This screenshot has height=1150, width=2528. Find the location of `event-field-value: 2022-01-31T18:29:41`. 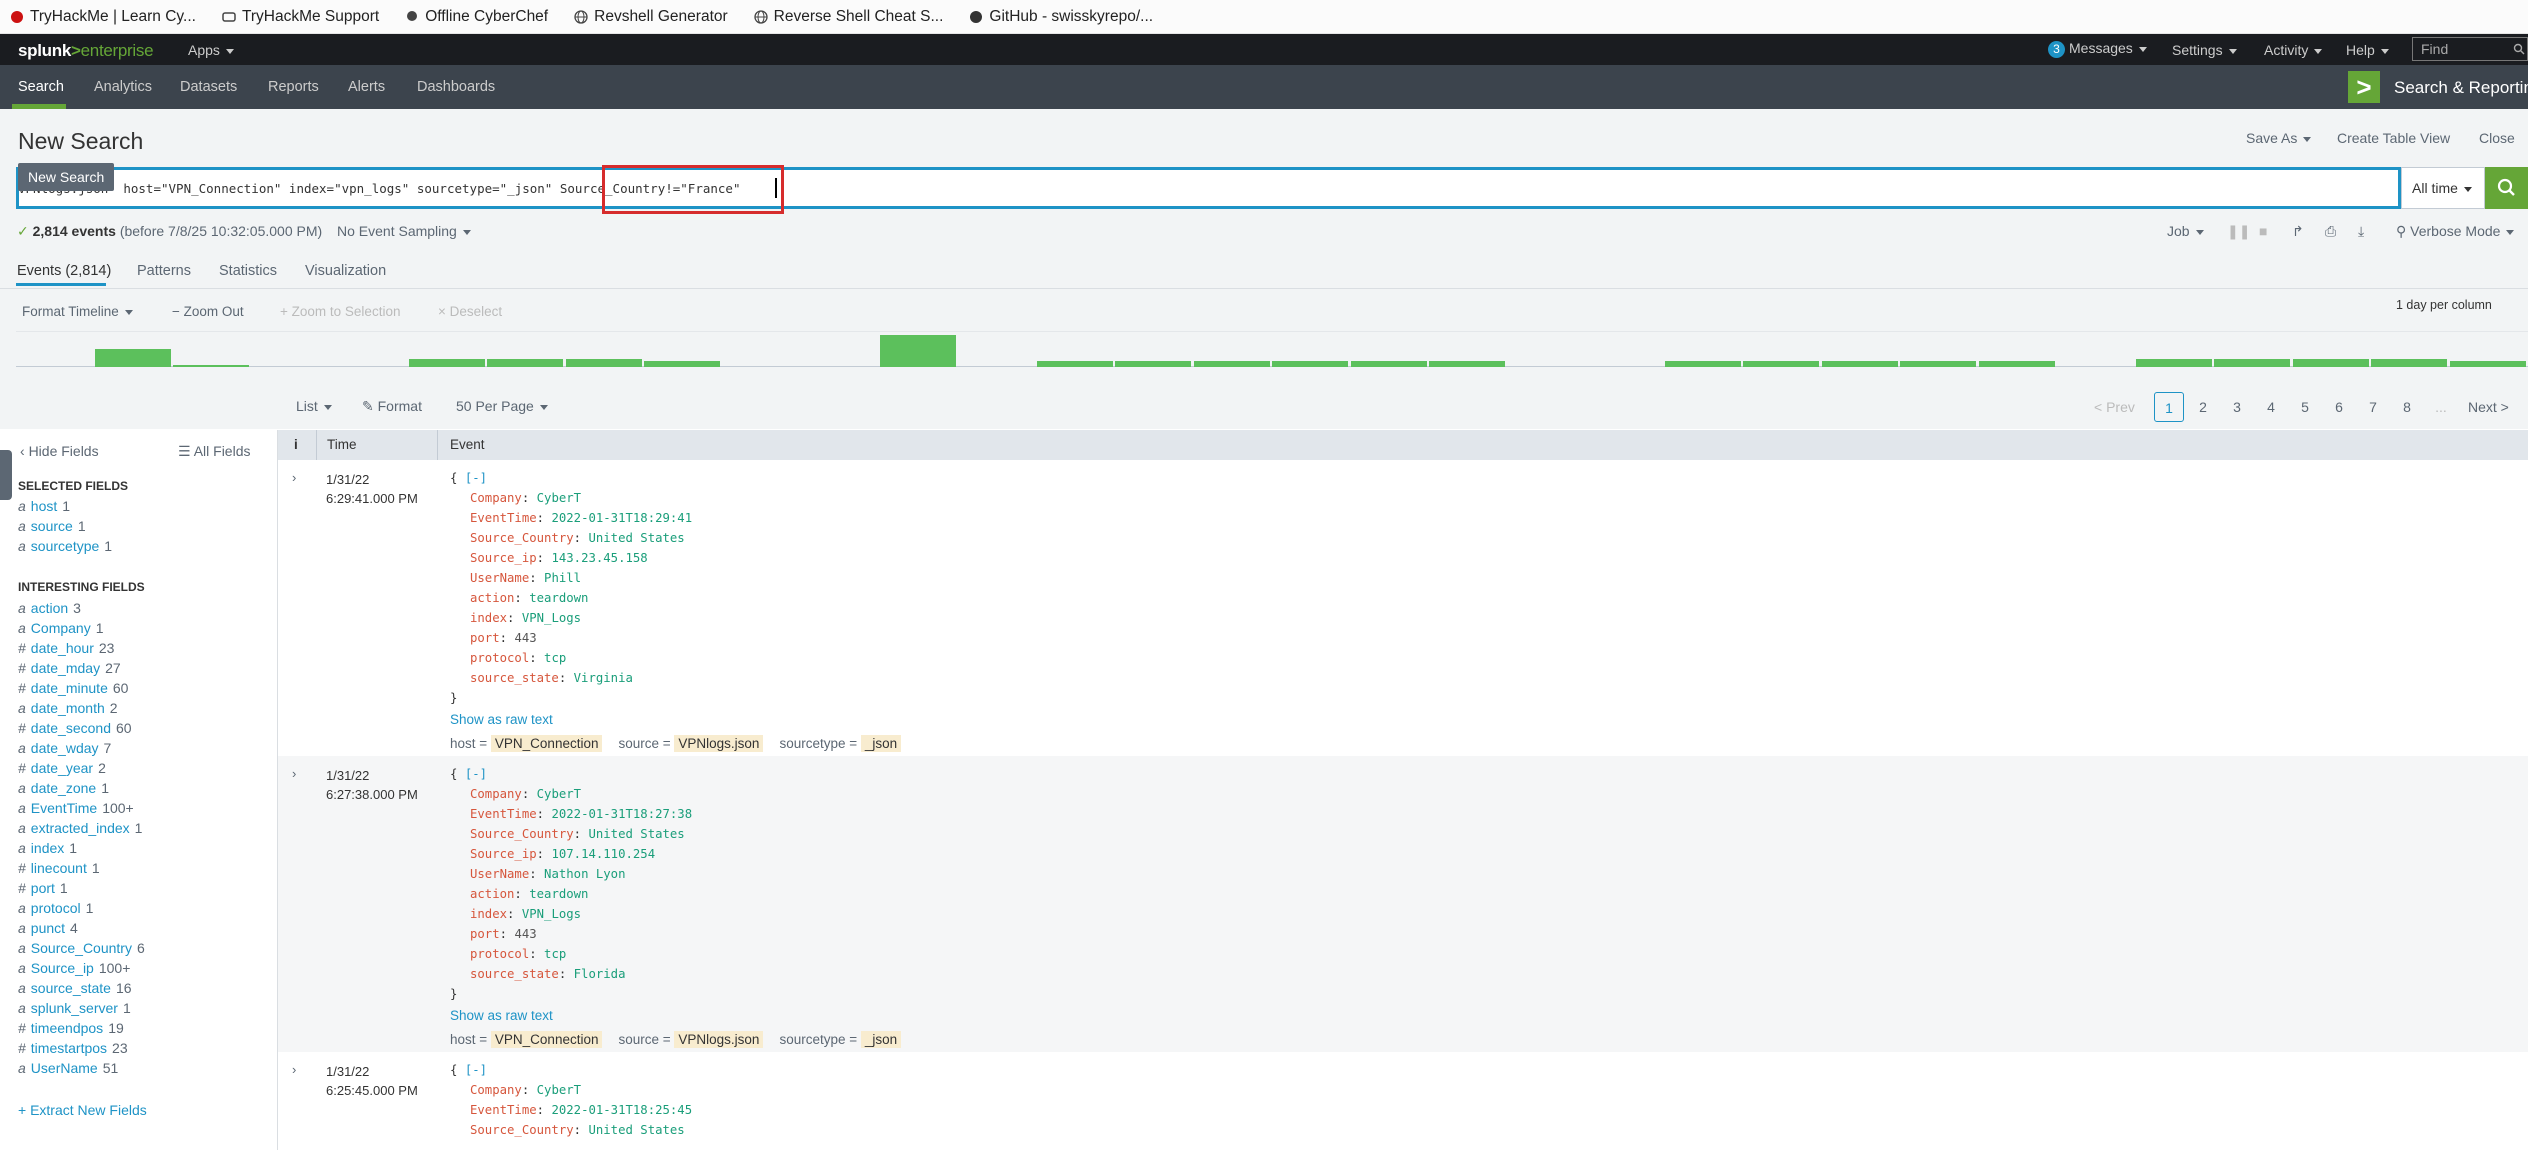

event-field-value: 2022-01-31T18:29:41 is located at coordinates (621, 518).